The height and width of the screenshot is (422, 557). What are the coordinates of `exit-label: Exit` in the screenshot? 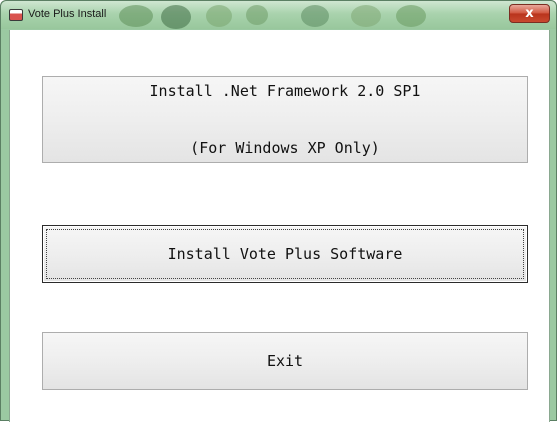 It's located at (285, 360).